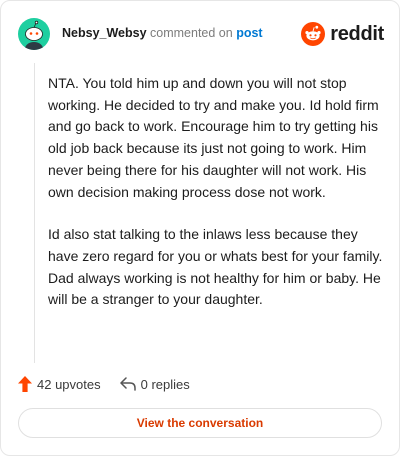  I want to click on comment-header: Nebsy_Websy commented on post reddit, so click(201, 34).